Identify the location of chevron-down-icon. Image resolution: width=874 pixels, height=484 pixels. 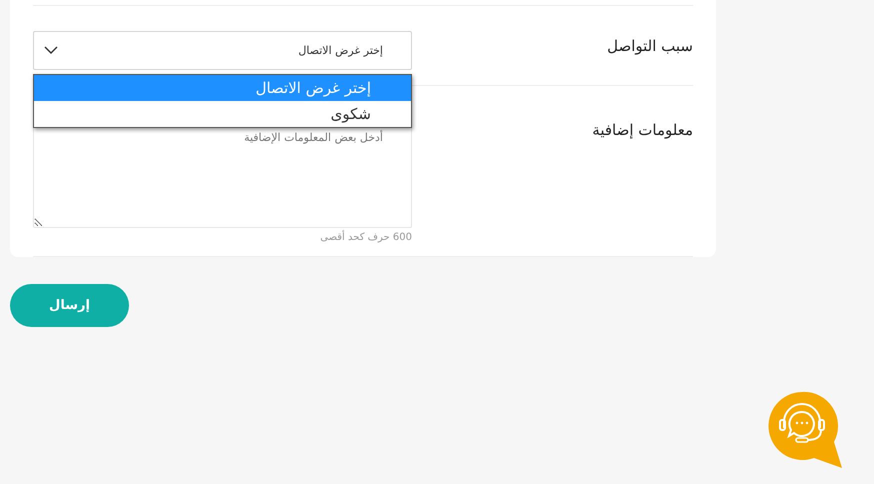
(51, 50).